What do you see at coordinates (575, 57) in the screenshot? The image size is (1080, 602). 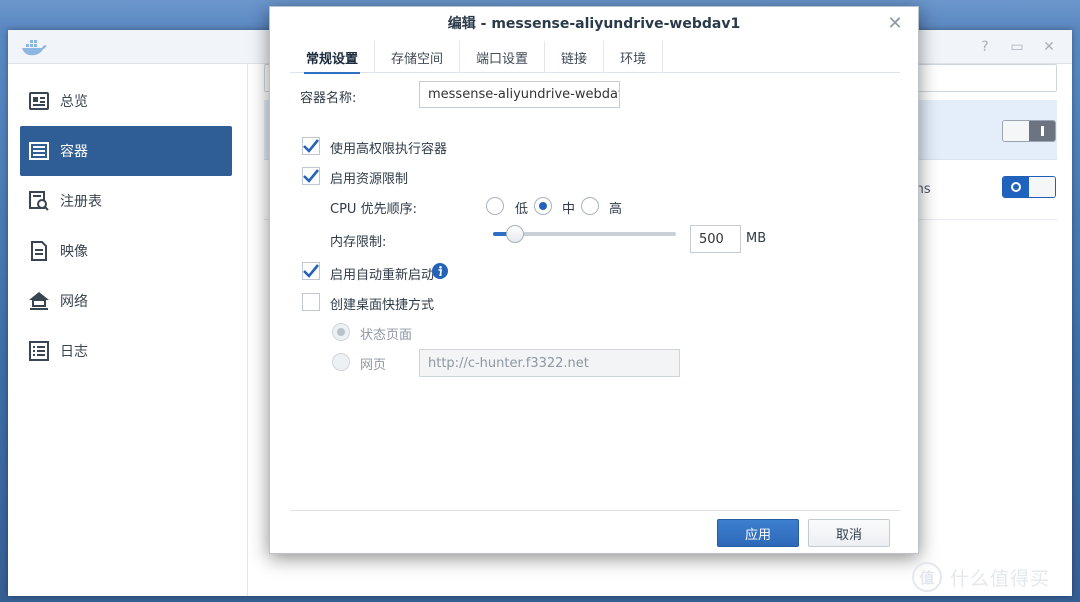 I see `tab-links: 链接` at bounding box center [575, 57].